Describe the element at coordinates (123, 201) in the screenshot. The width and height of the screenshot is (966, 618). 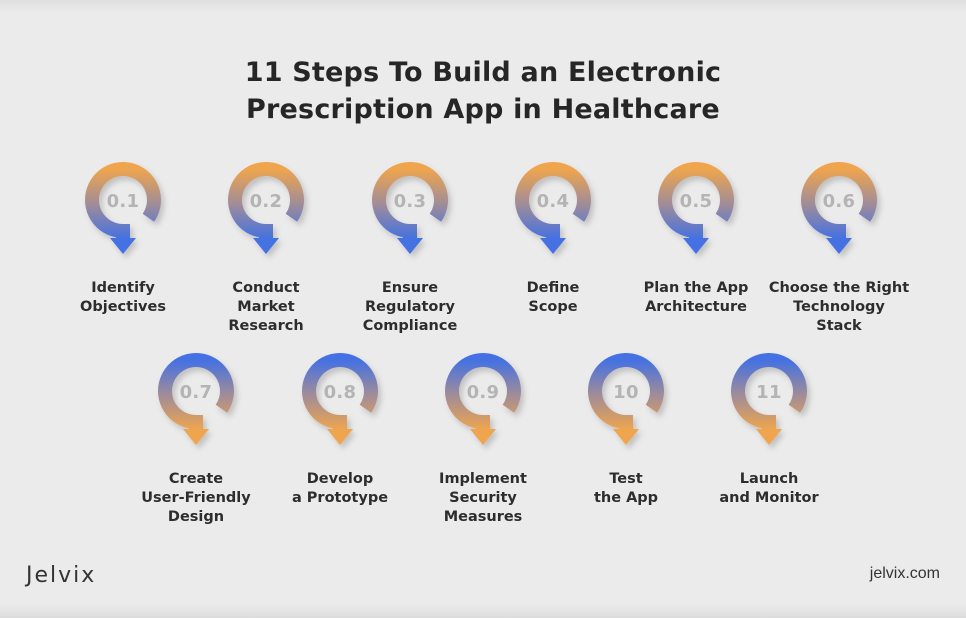
I see `step-number: 0.1` at that location.